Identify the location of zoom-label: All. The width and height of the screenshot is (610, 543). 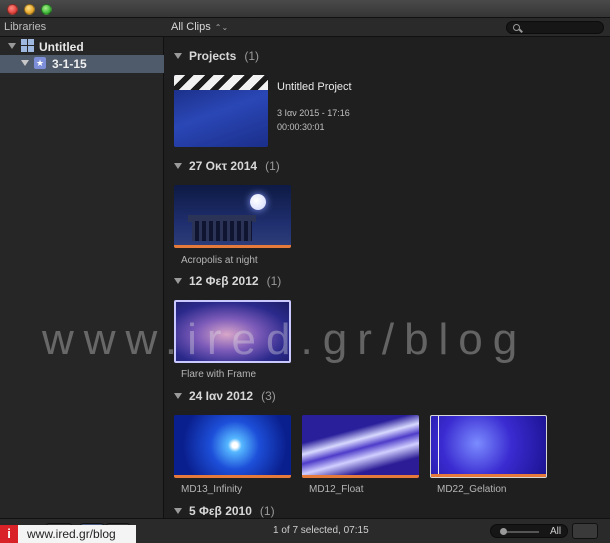
(556, 531).